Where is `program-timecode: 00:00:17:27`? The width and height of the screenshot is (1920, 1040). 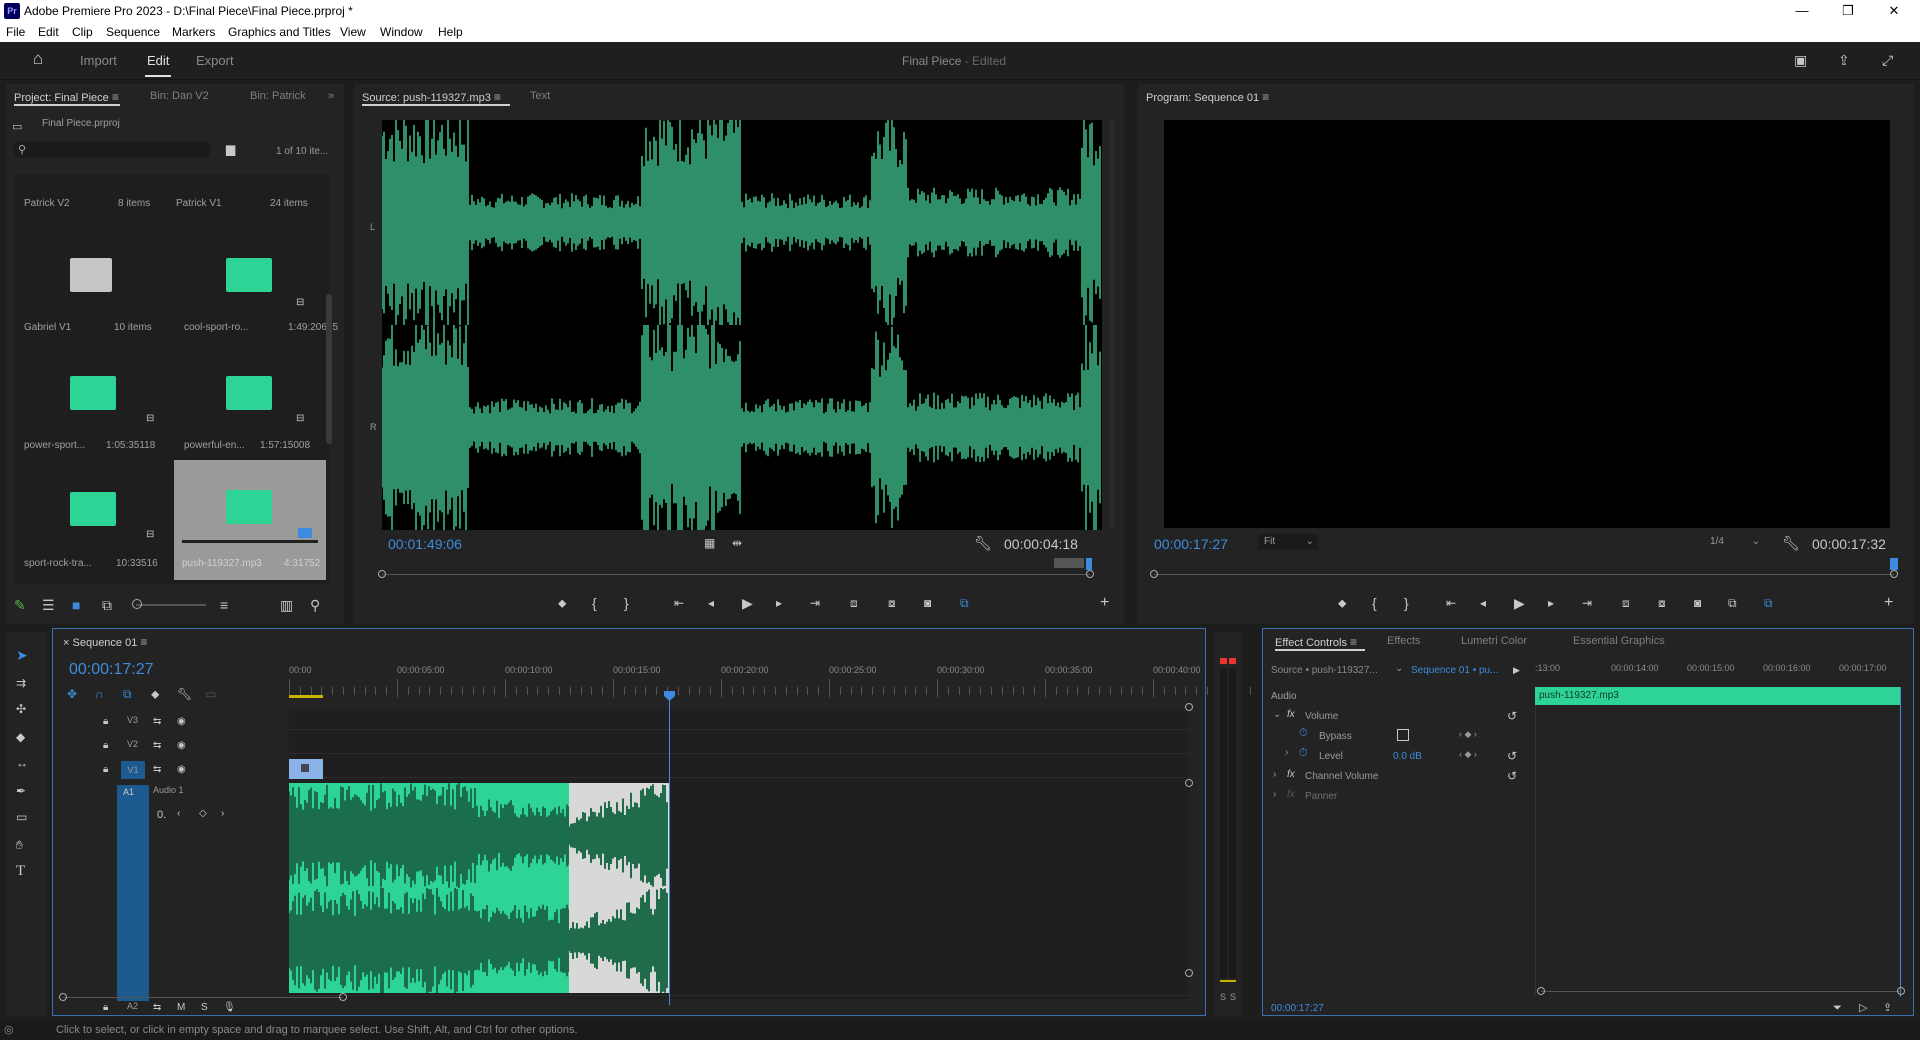 program-timecode: 00:00:17:27 is located at coordinates (1191, 544).